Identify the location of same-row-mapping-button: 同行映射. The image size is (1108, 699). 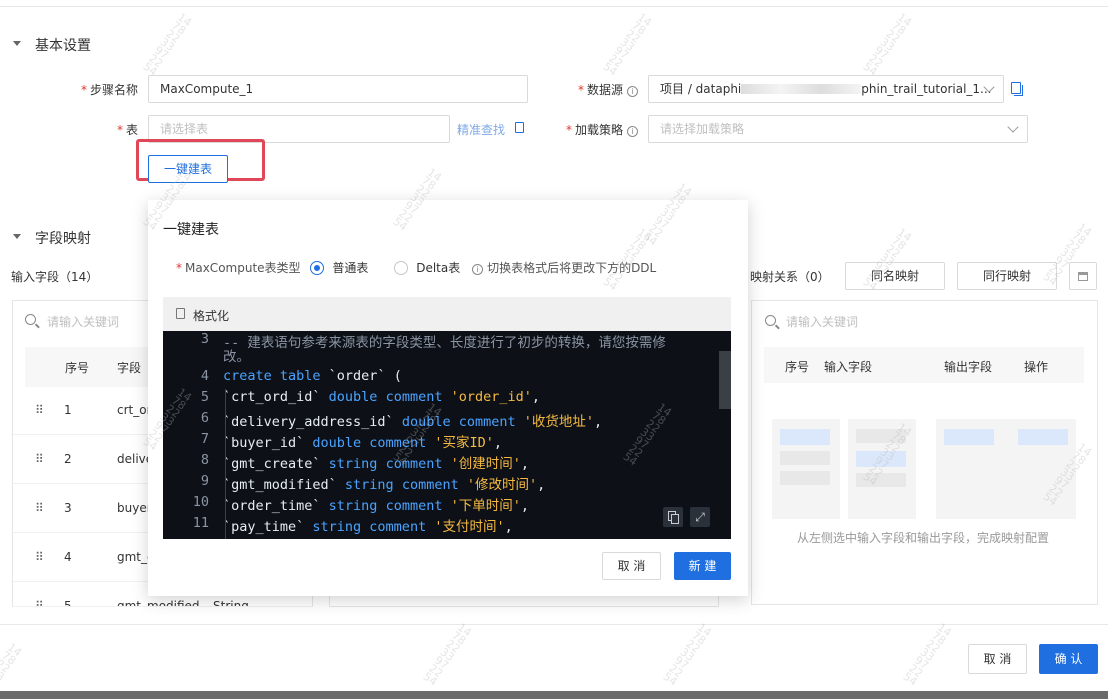
(1007, 276).